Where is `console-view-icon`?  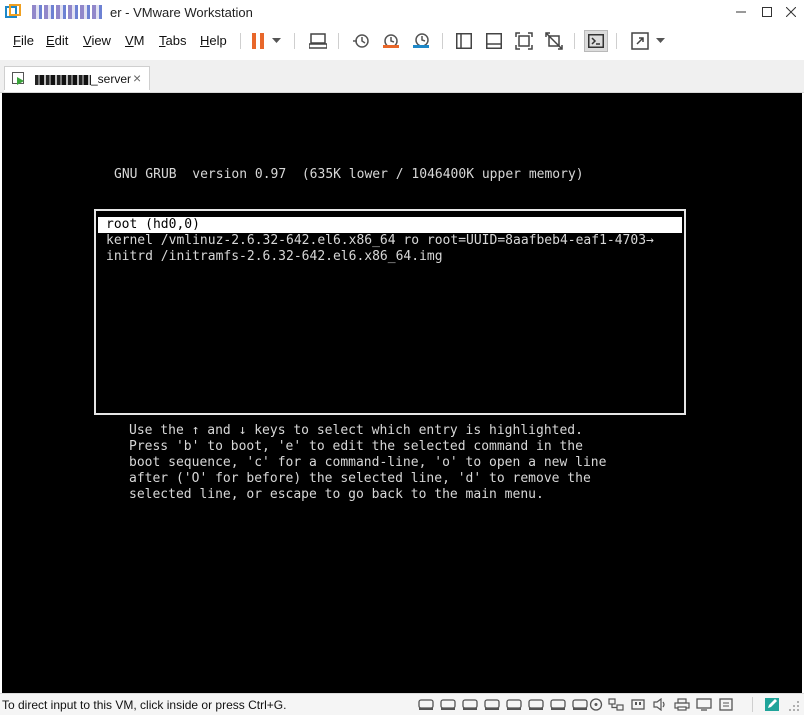 console-view-icon is located at coordinates (596, 41).